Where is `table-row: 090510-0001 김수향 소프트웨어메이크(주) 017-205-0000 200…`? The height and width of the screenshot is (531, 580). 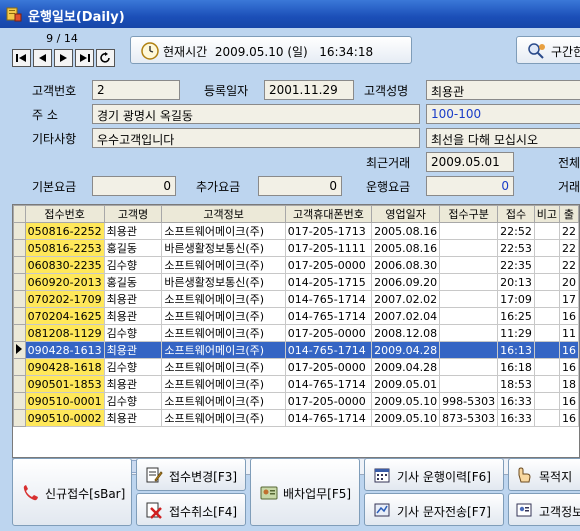 table-row: 090510-0001 김수향 소프트웨어메이크(주) 017-205-0000 200… is located at coordinates (296, 401).